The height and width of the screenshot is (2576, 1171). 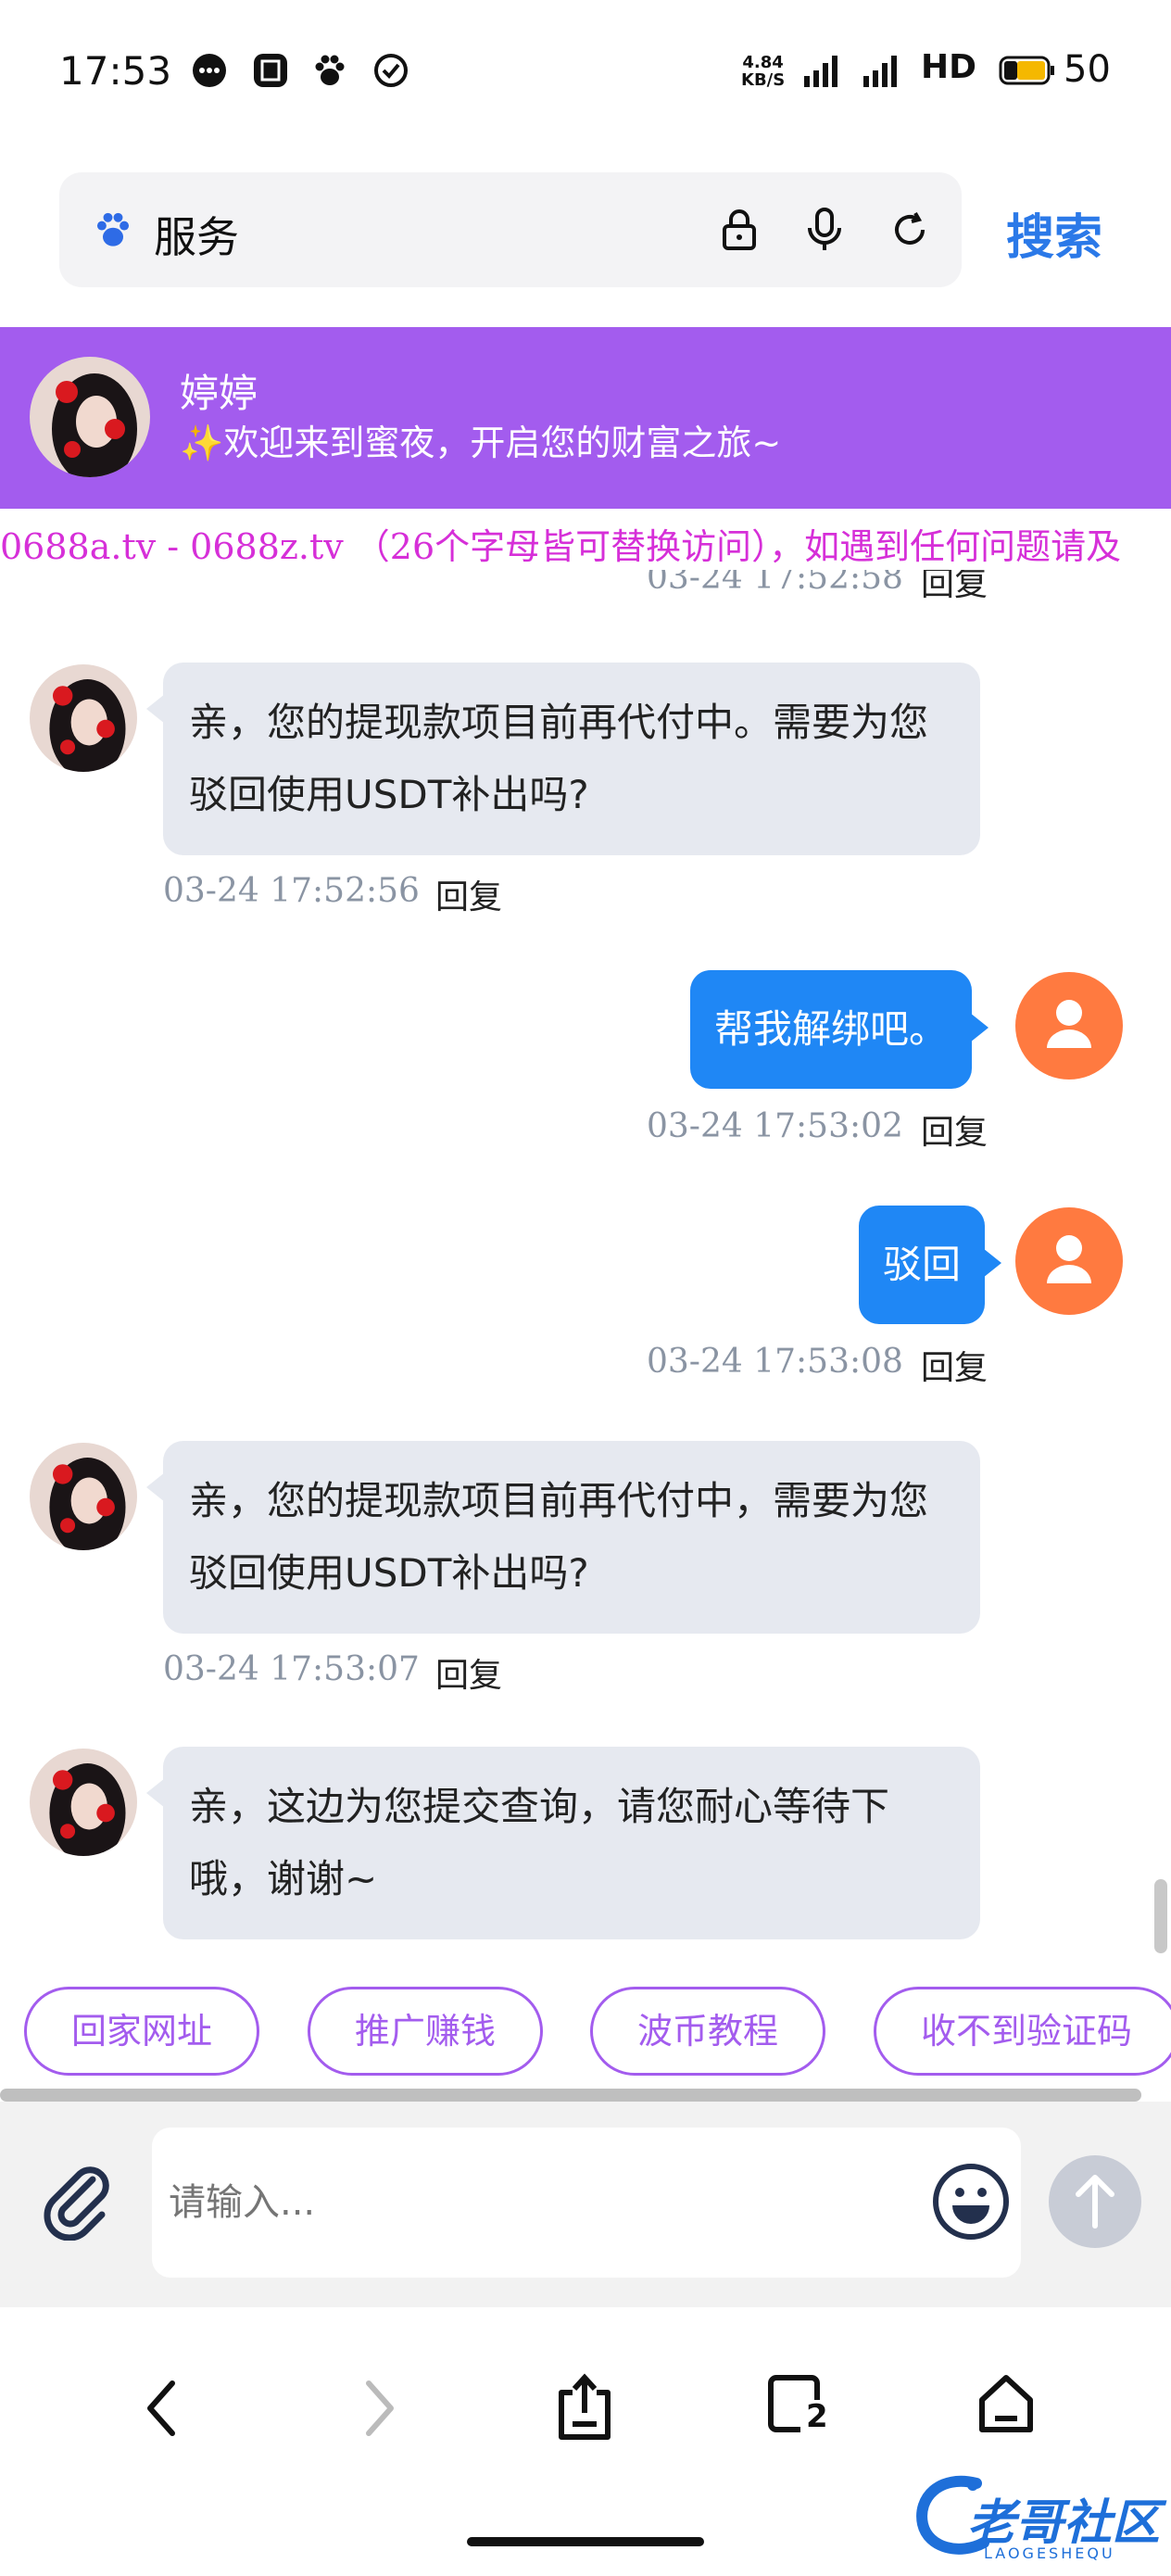 What do you see at coordinates (817, 2416) in the screenshot?
I see `tab-count: 2` at bounding box center [817, 2416].